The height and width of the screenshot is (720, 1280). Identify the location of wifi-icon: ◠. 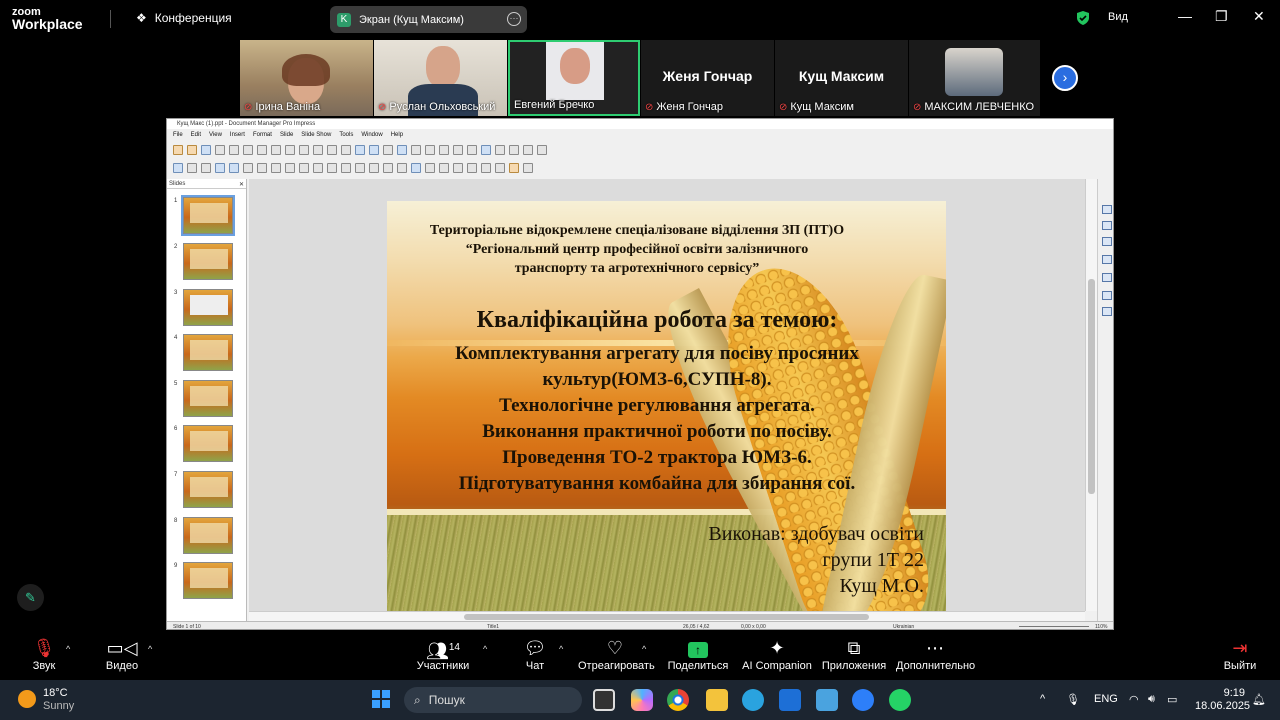
(1134, 699).